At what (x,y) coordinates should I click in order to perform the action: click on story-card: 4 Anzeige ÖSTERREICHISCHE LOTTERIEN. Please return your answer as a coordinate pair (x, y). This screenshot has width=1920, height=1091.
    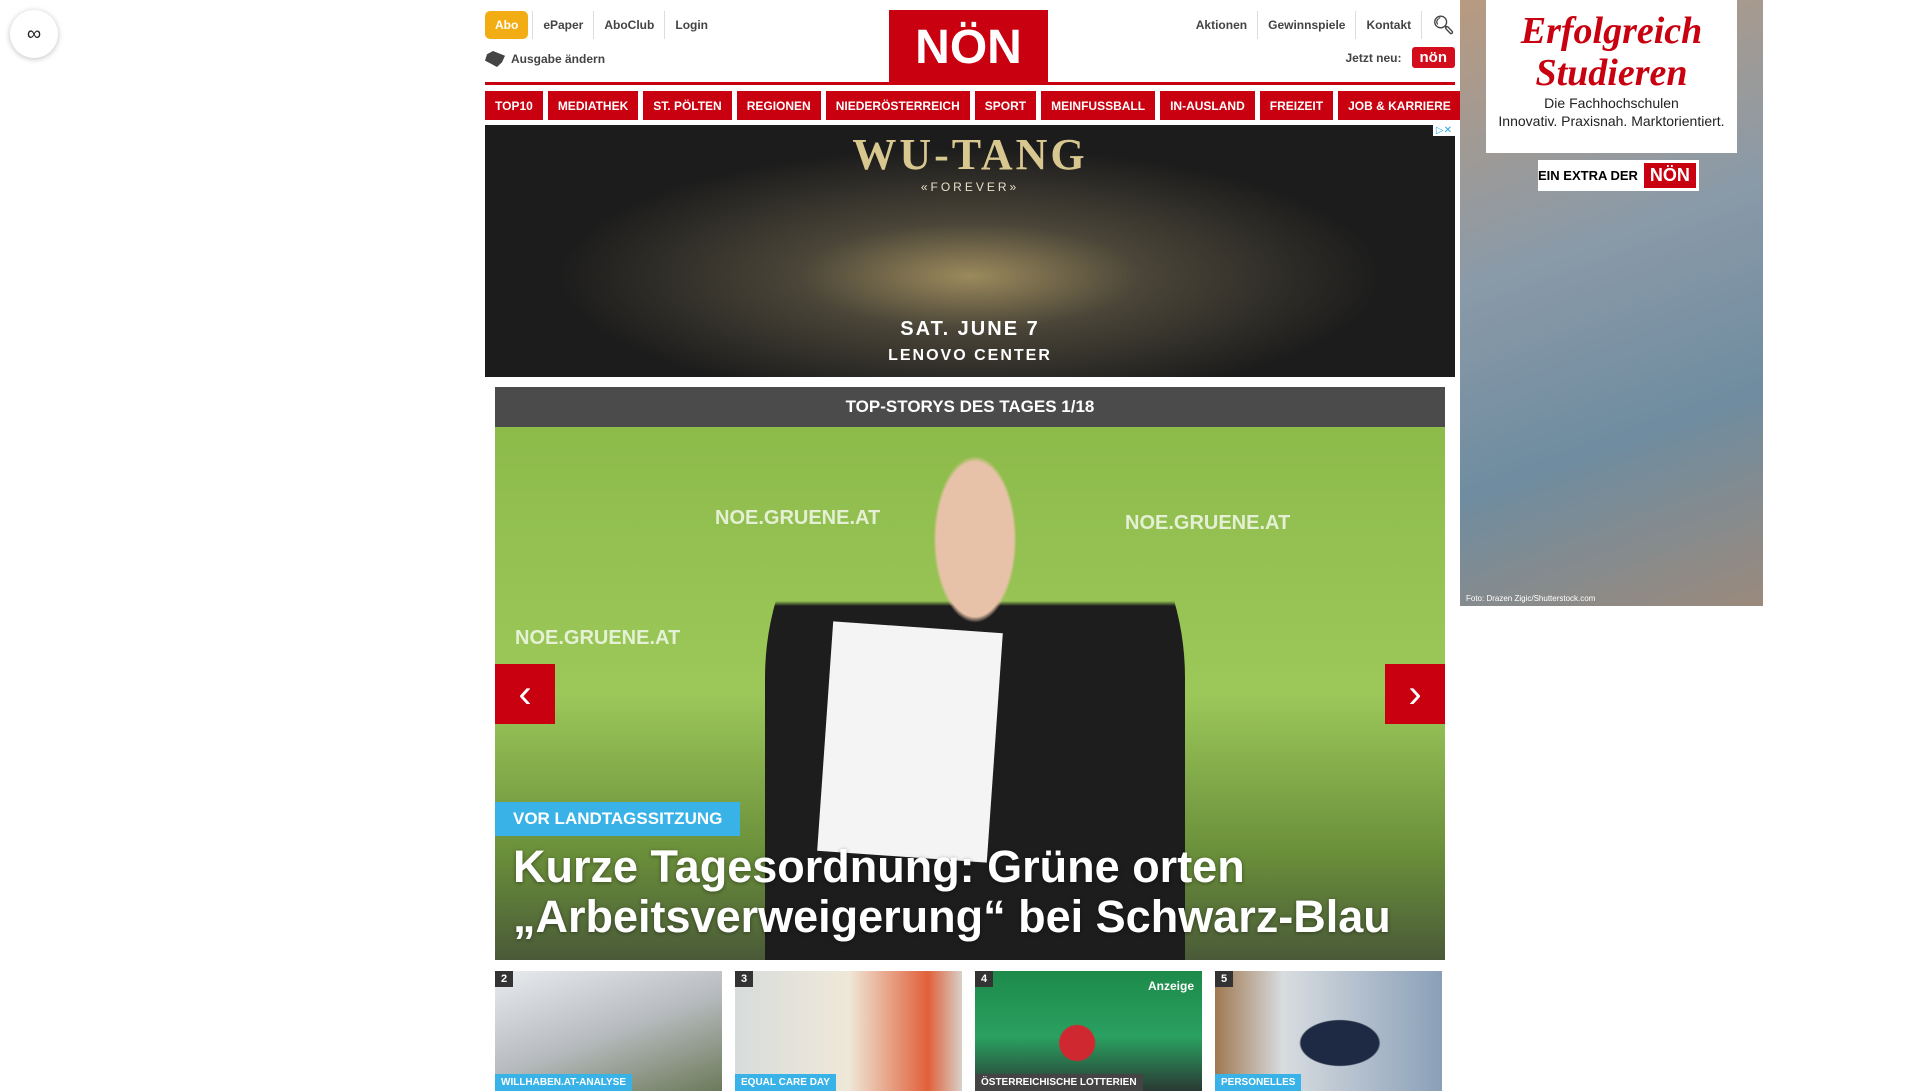
    Looking at the image, I should click on (1088, 1031).